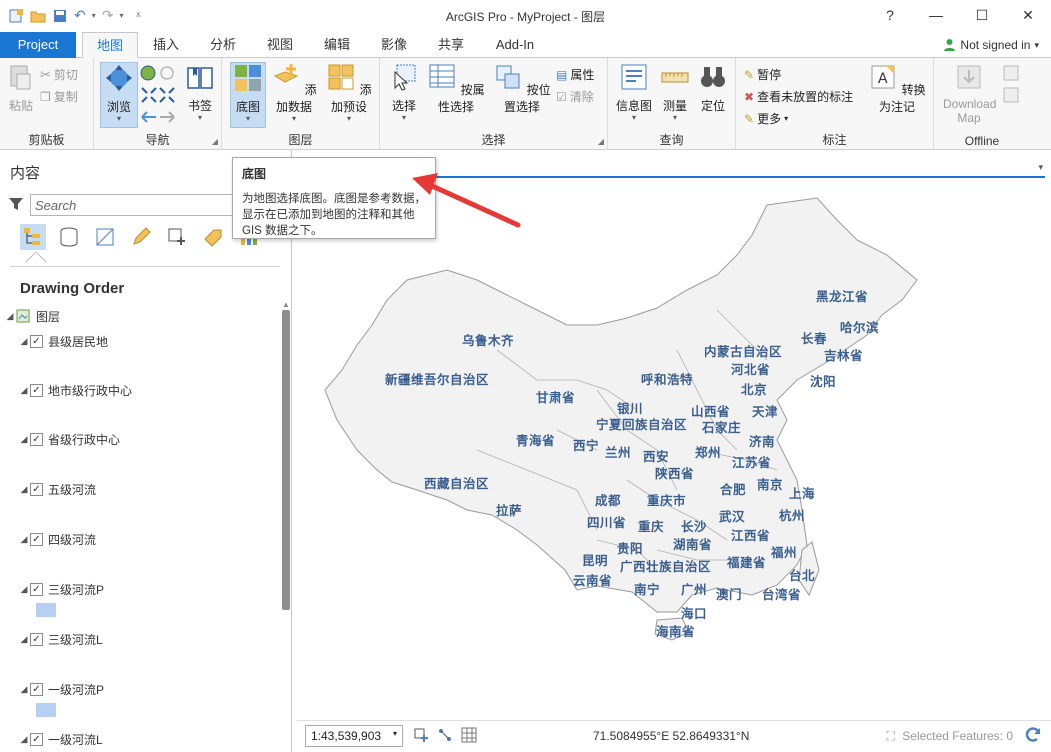 The image size is (1051, 752). What do you see at coordinates (713, 88) in the screenshot?
I see `locate-button: 定位` at bounding box center [713, 88].